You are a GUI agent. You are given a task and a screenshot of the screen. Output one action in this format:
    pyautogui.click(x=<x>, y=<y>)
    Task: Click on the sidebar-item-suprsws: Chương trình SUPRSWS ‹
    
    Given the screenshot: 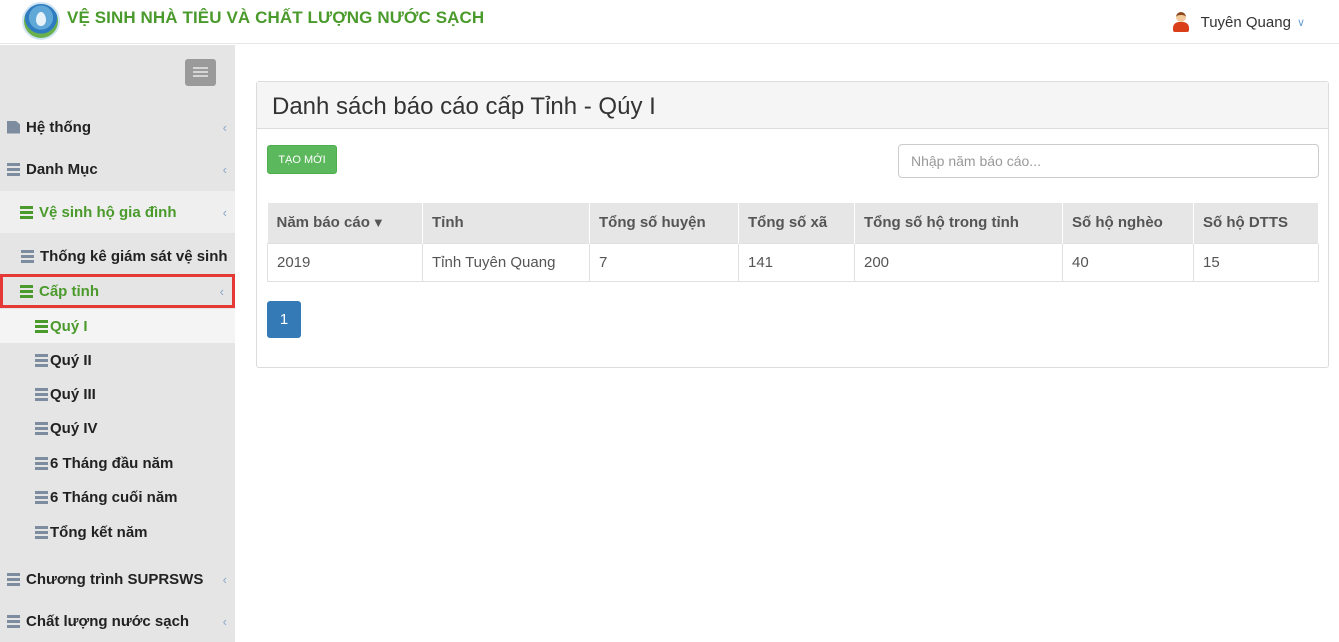 What is the action you would take?
    pyautogui.click(x=117, y=579)
    